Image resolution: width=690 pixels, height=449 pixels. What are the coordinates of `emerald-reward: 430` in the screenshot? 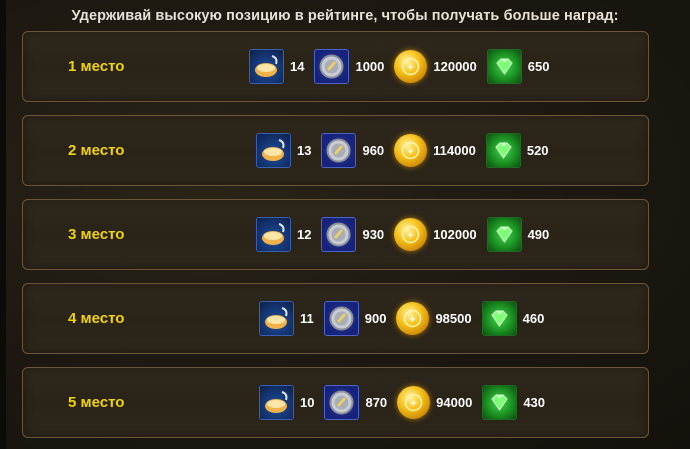 It's located at (513, 402).